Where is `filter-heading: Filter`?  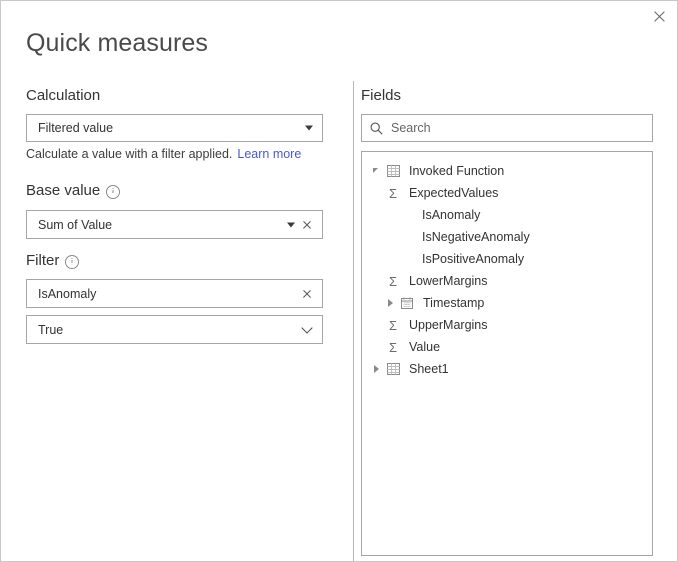
filter-heading: Filter is located at coordinates (53, 260).